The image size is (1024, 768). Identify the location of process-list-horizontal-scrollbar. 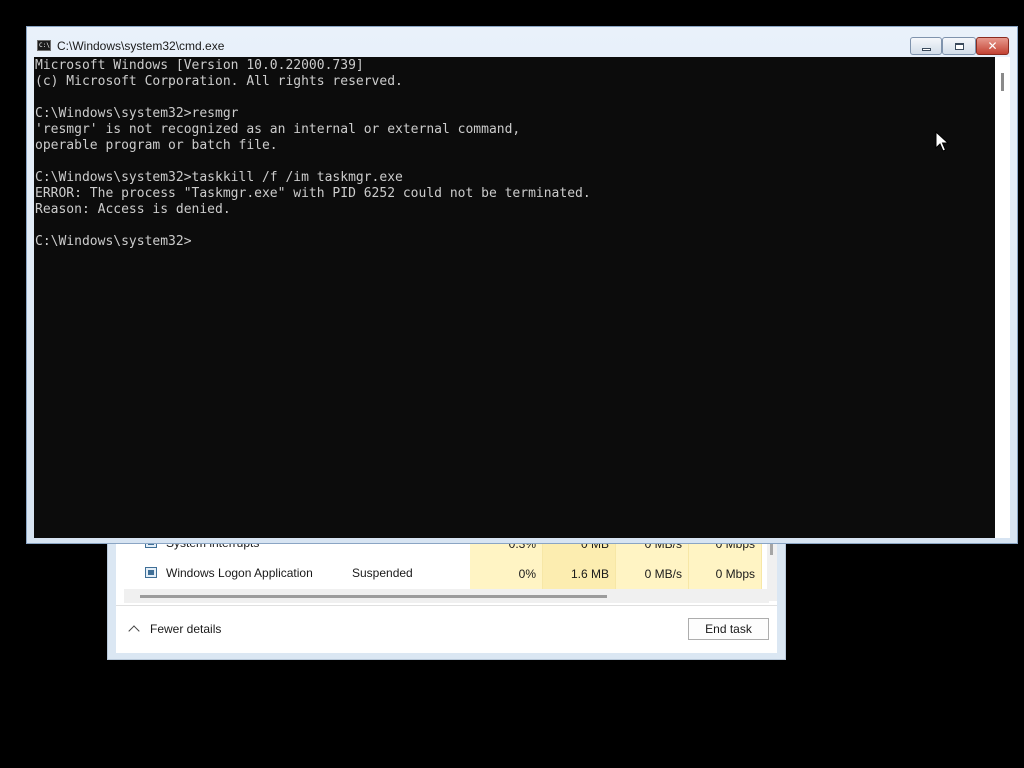
(446, 596).